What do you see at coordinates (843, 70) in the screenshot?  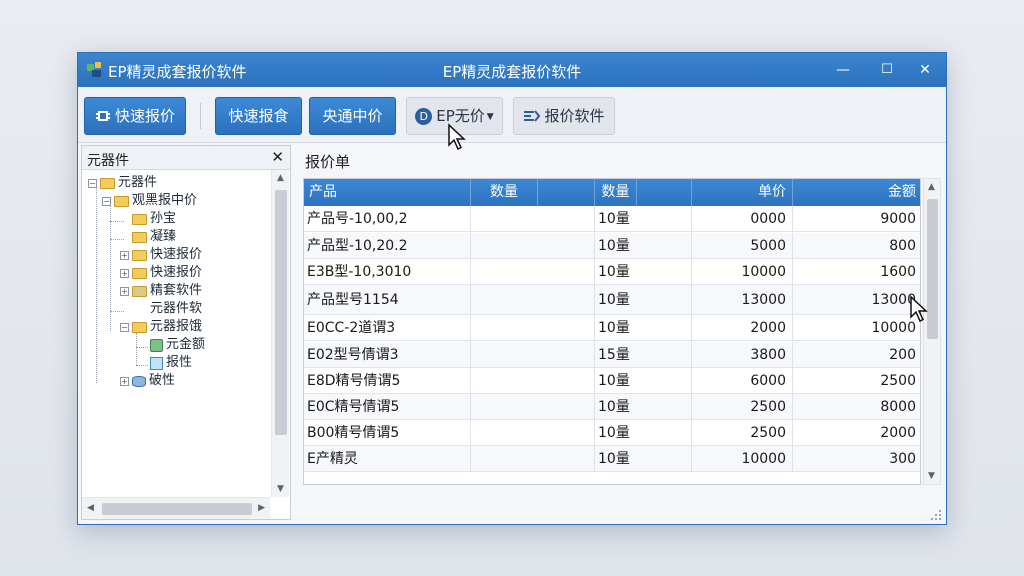 I see `minimize-button: —` at bounding box center [843, 70].